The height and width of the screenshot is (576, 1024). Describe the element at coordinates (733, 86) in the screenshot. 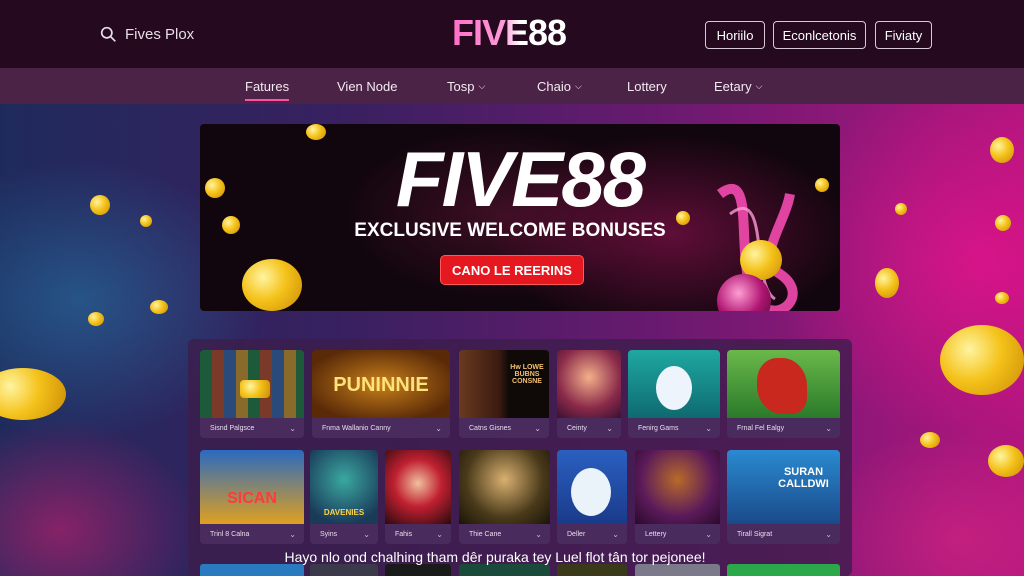

I see `nav-item-label: Eetary` at that location.